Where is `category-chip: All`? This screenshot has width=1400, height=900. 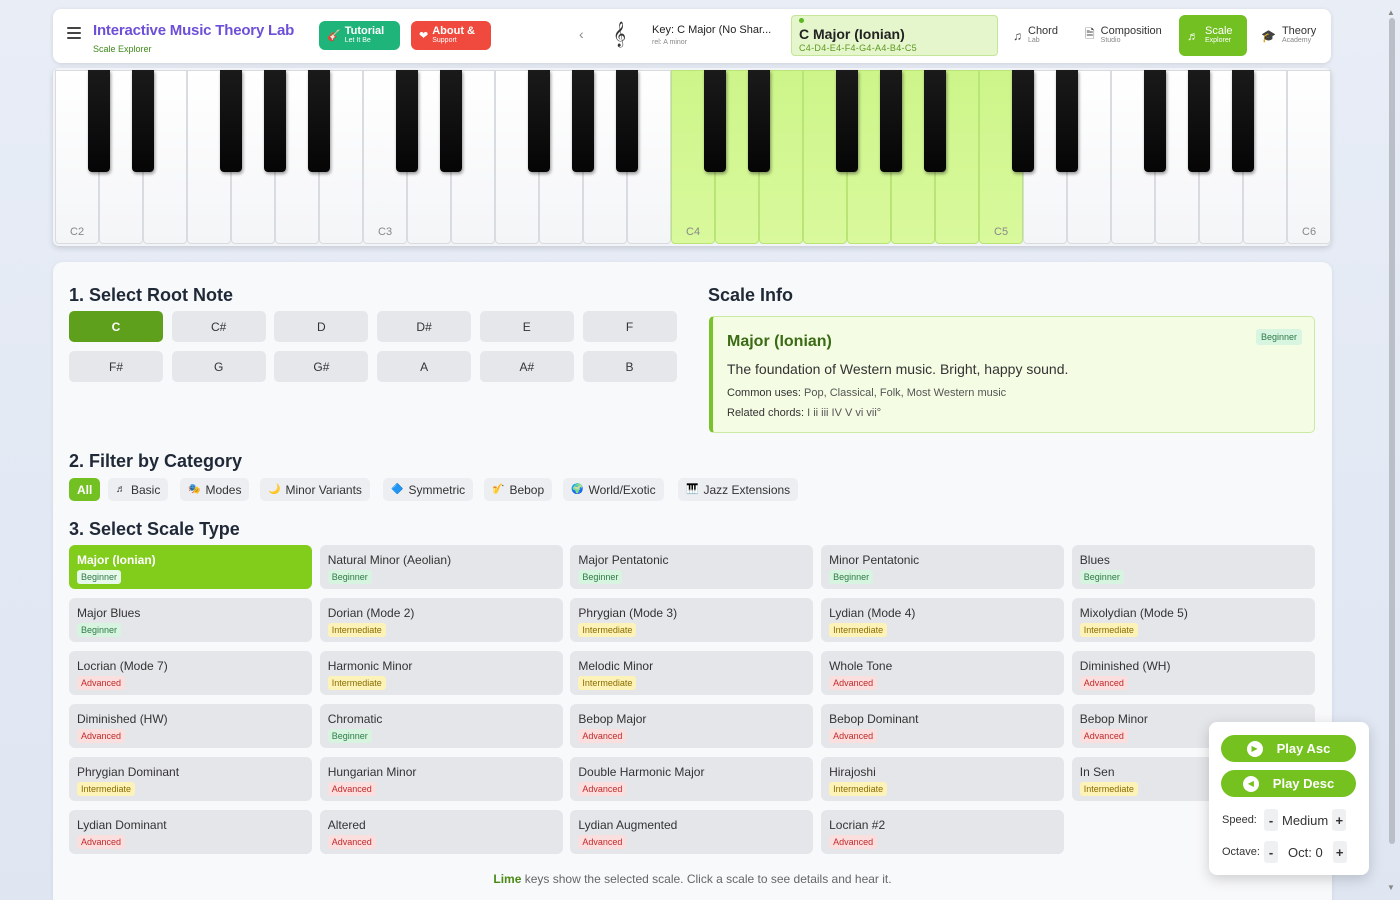 category-chip: All is located at coordinates (85, 489).